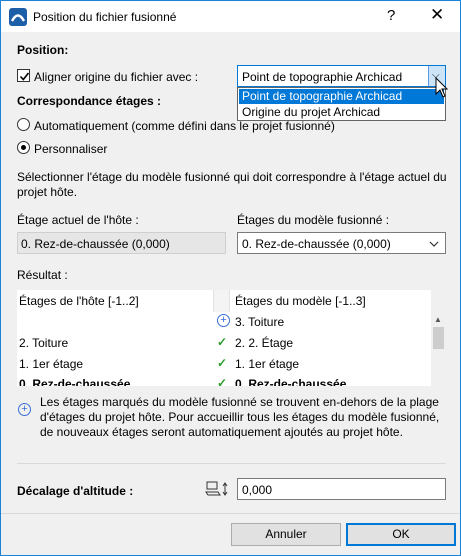  What do you see at coordinates (291, 381) in the screenshot?
I see `table-row-model: 0. Rez-de-chaussée` at bounding box center [291, 381].